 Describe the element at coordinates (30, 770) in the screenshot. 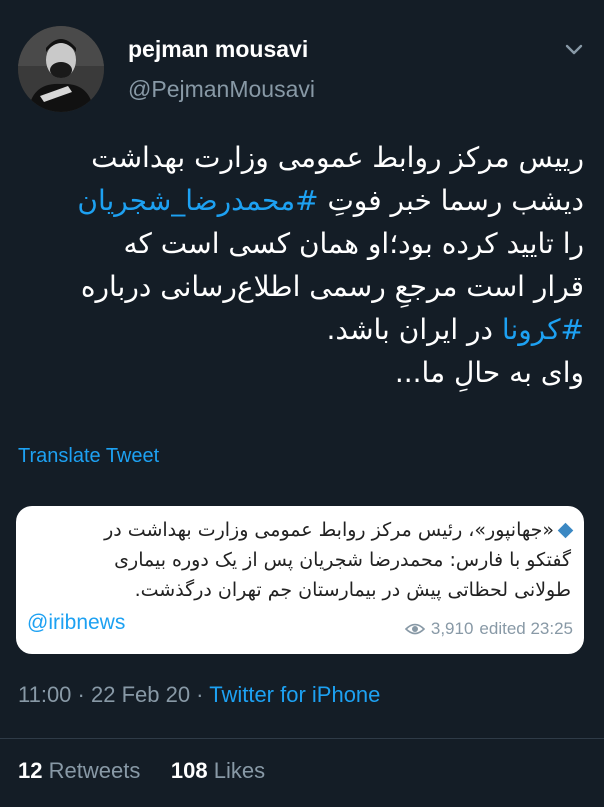

I see `retweets-count: 12` at that location.